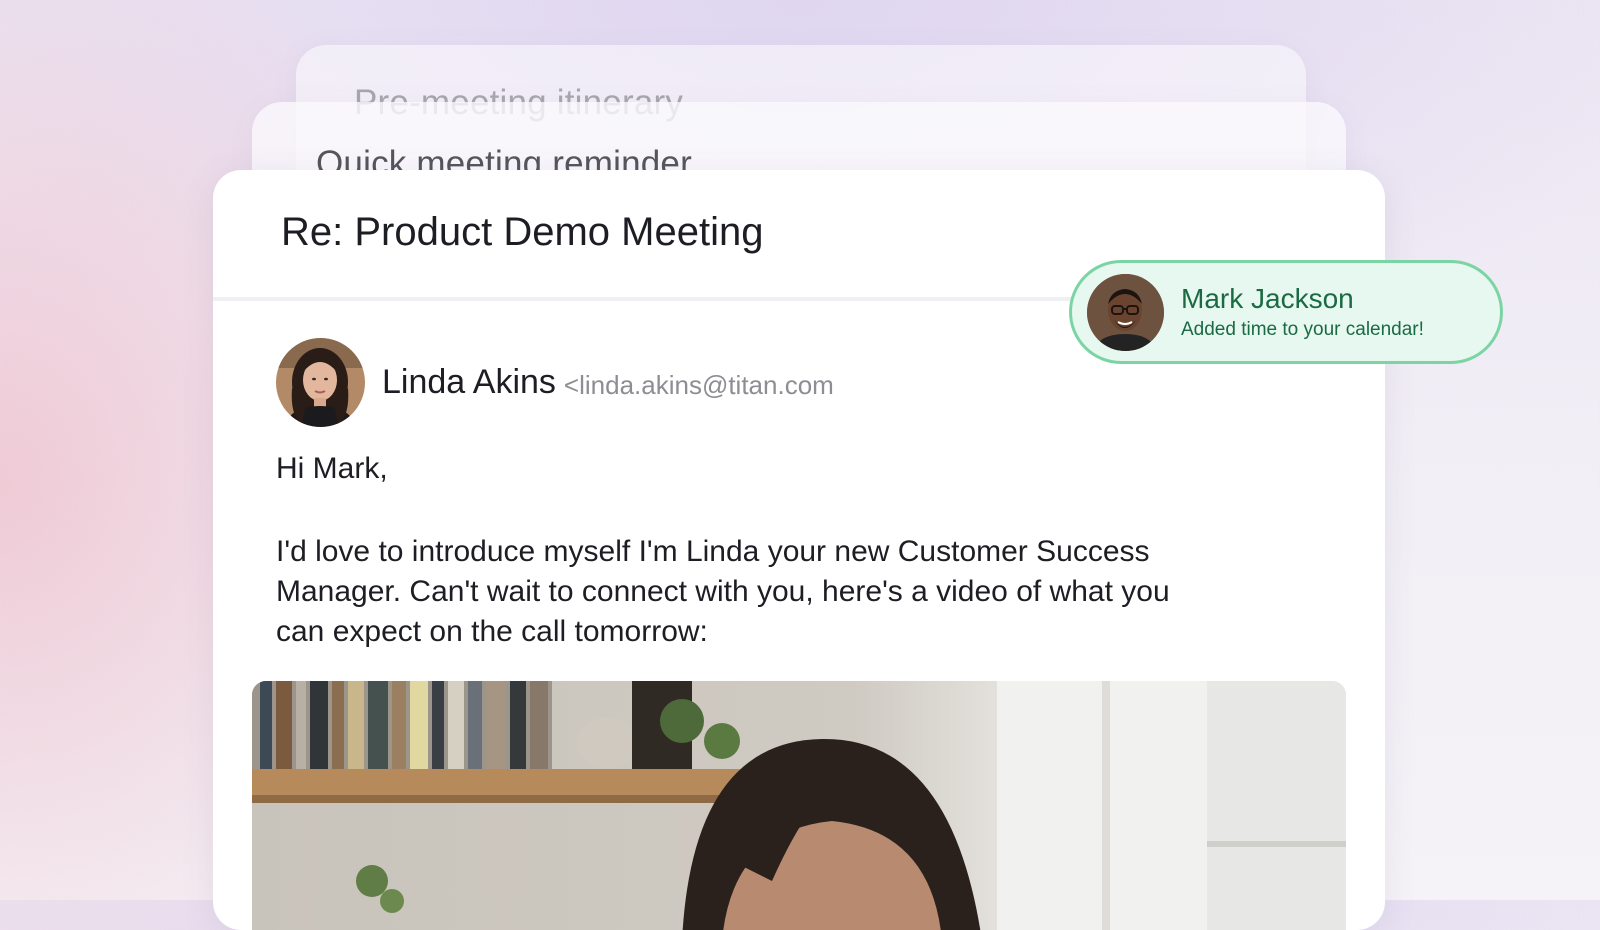  What do you see at coordinates (1302, 329) in the screenshot?
I see `notification-message: Added time to your calendar!` at bounding box center [1302, 329].